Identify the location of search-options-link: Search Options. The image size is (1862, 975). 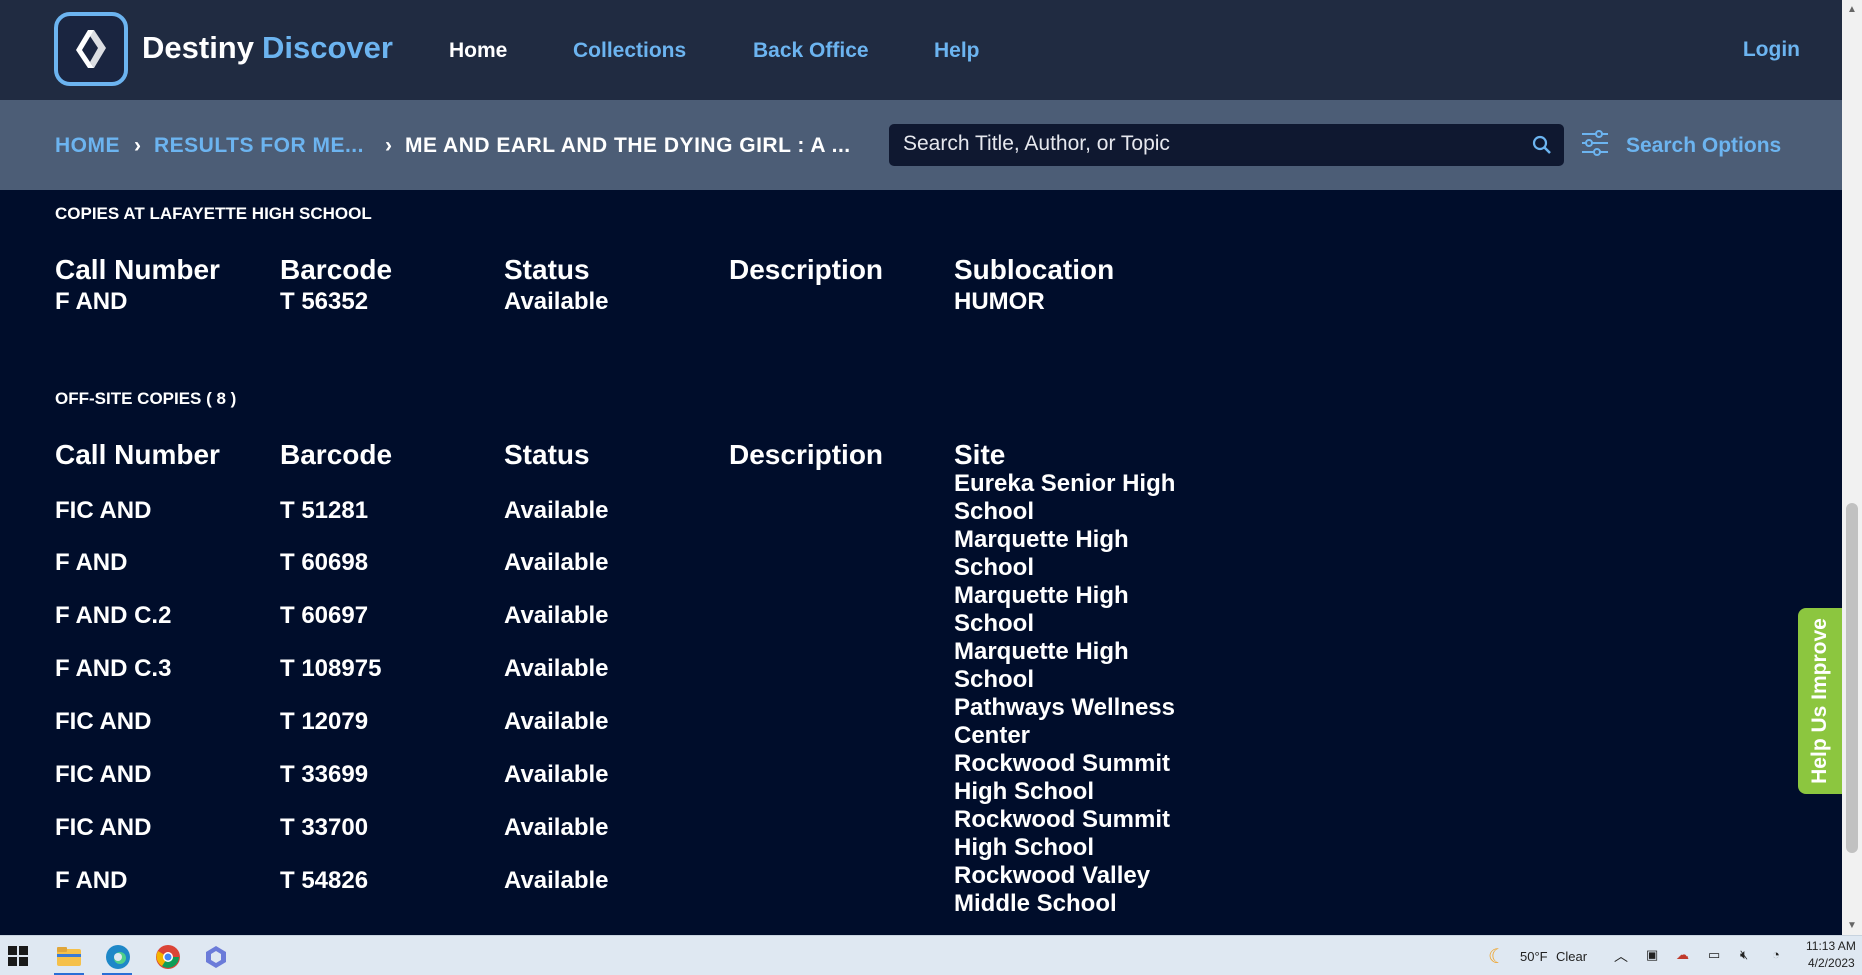
(1703, 146).